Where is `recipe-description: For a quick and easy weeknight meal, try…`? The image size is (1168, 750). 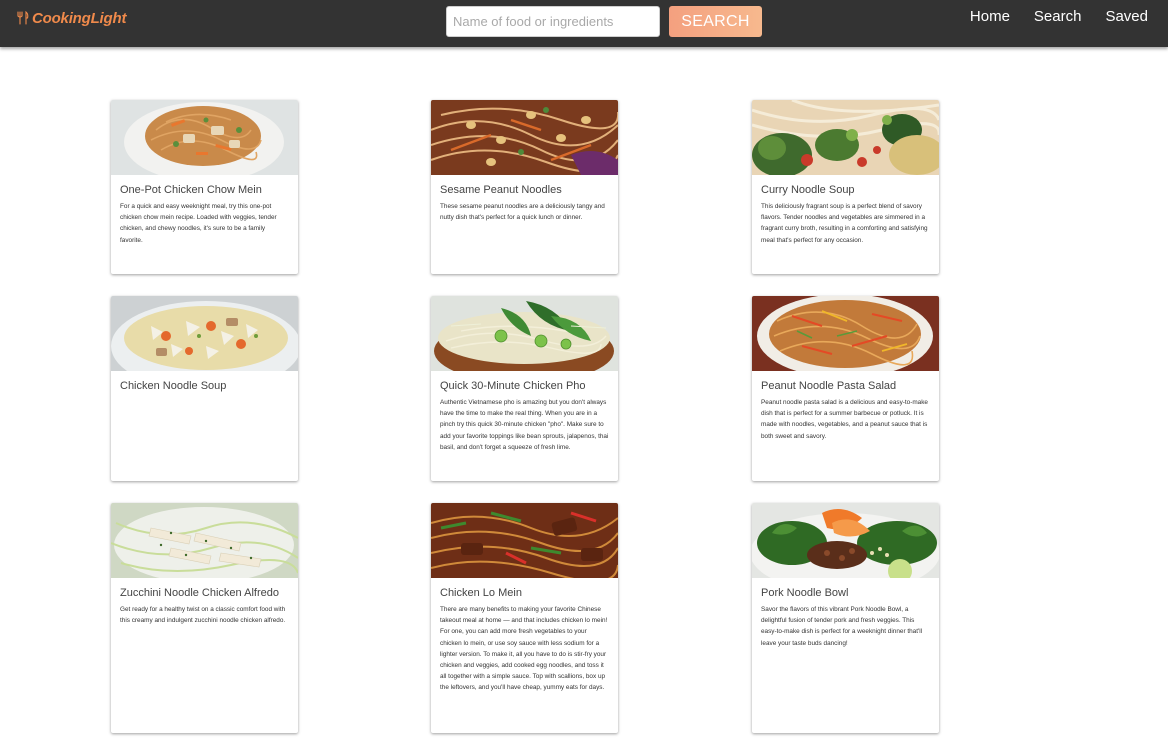
recipe-description: For a quick and easy weeknight meal, try… is located at coordinates (198, 223).